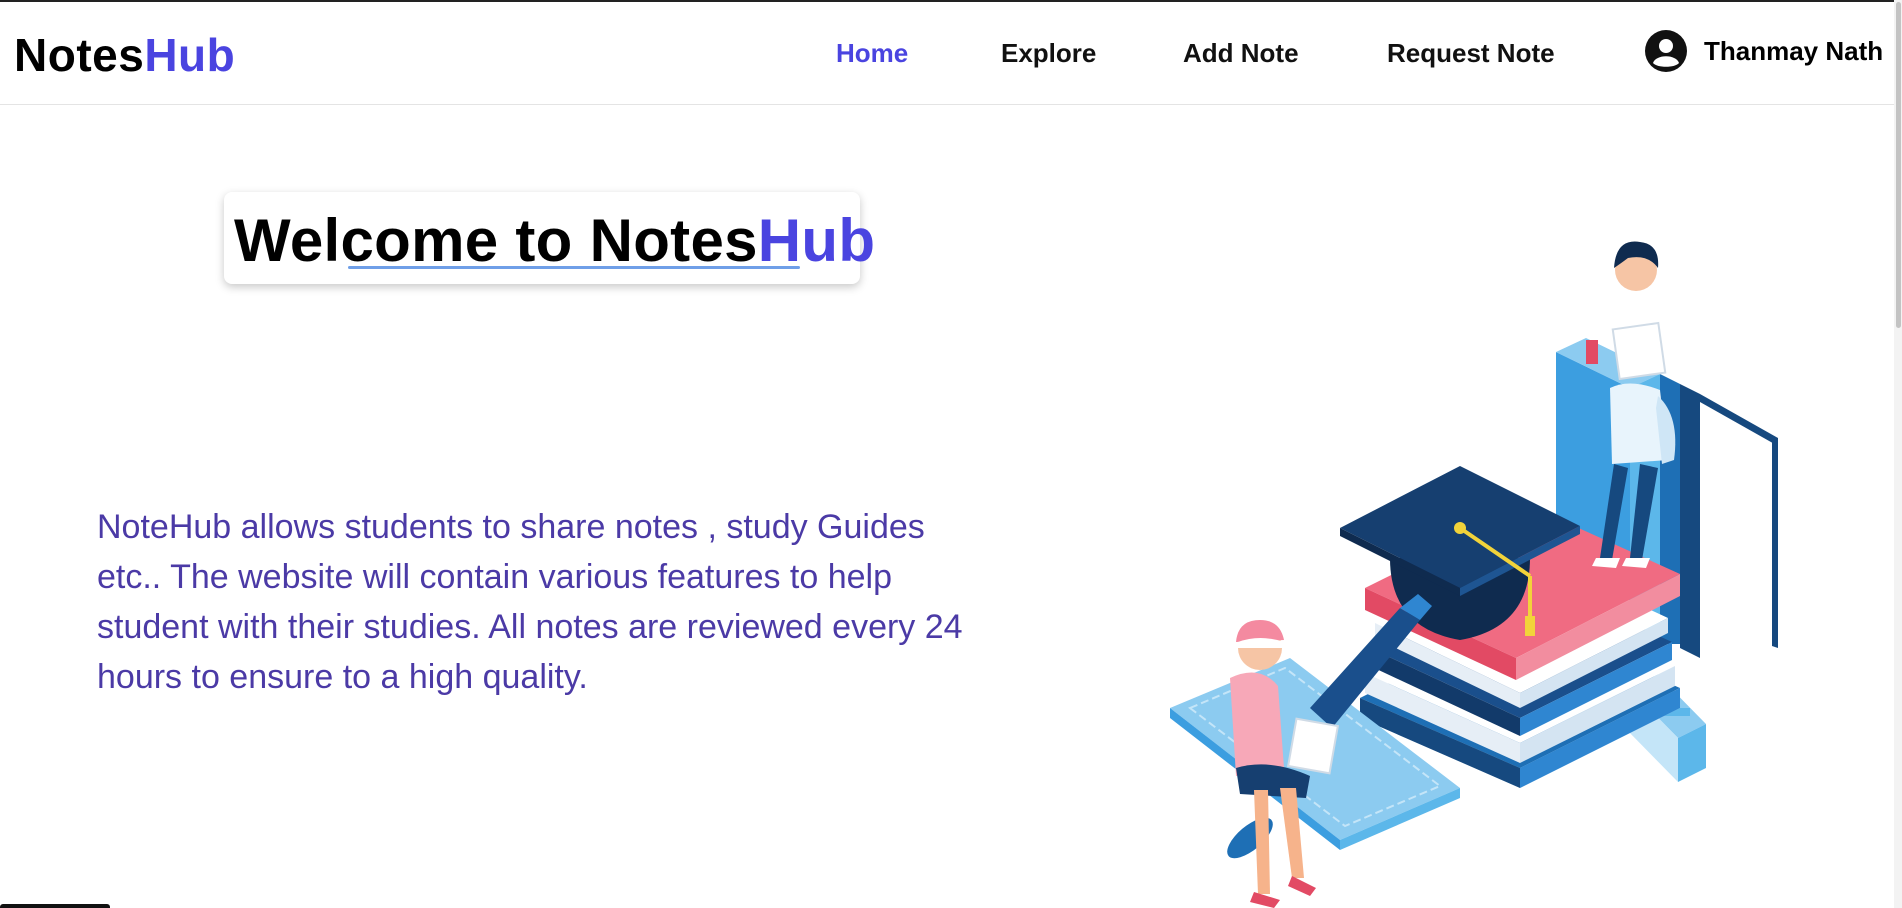 This screenshot has width=1902, height=908. What do you see at coordinates (1690, 521) in the screenshot?
I see `tall-book-spine` at bounding box center [1690, 521].